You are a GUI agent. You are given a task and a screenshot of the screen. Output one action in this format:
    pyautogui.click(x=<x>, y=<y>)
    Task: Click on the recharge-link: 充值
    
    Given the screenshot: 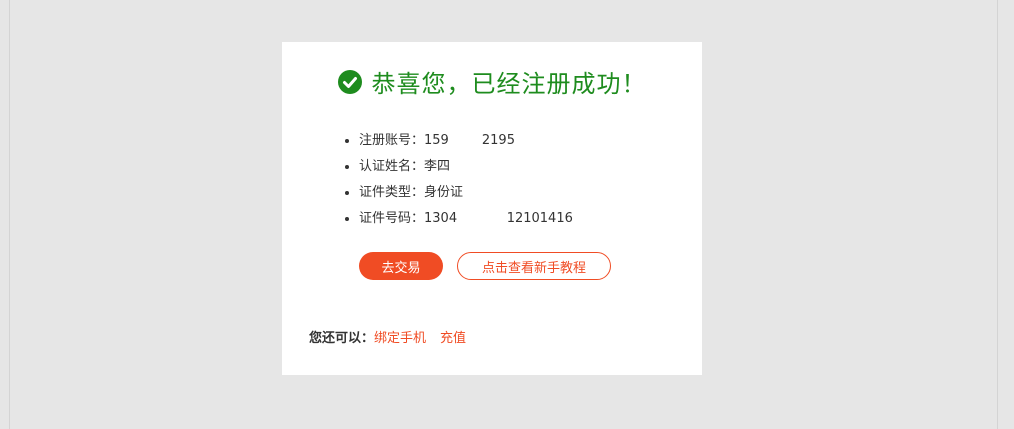 What is the action you would take?
    pyautogui.click(x=453, y=338)
    